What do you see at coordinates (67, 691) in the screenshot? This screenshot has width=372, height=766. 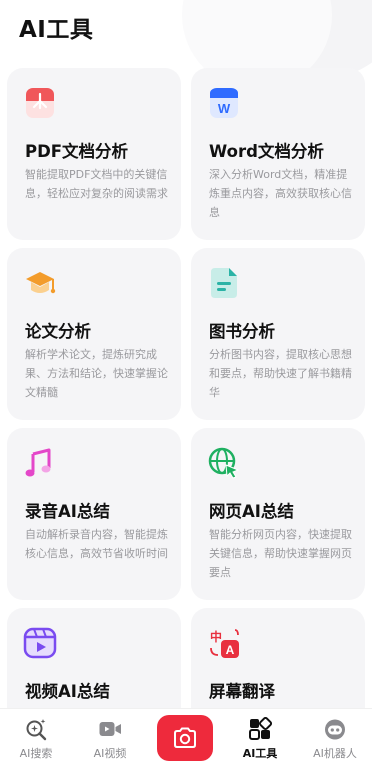 I see `tool-title: 视频AI总结` at bounding box center [67, 691].